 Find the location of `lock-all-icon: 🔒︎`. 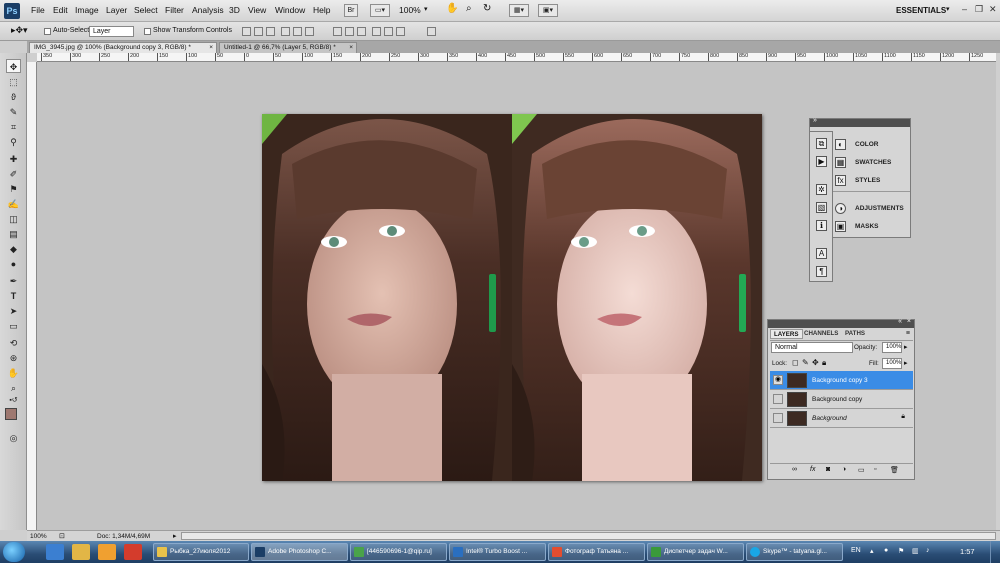

lock-all-icon: 🔒︎ is located at coordinates (824, 363).